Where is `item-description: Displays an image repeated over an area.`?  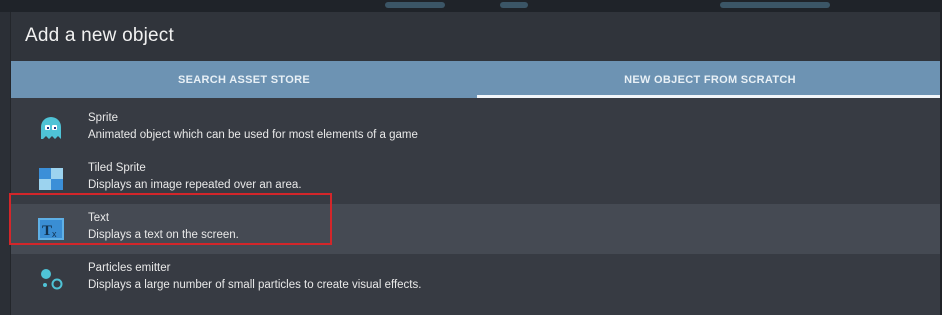
item-description: Displays an image repeated over an area. is located at coordinates (195, 185).